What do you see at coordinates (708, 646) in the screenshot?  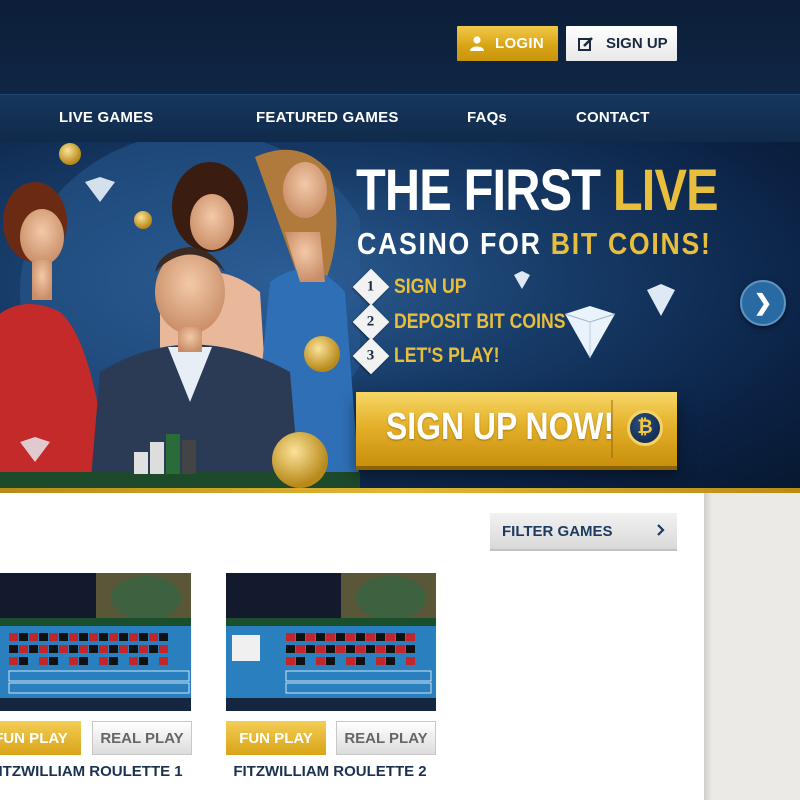 I see `content-edge-shadow` at bounding box center [708, 646].